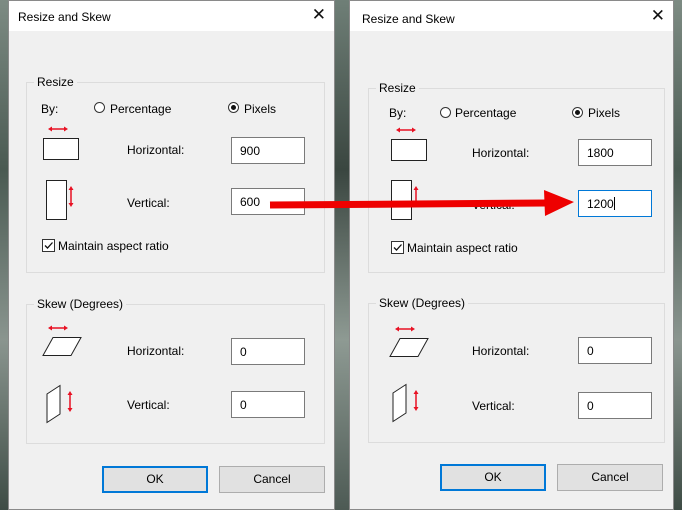 This screenshot has width=682, height=510. Describe the element at coordinates (4, 255) in the screenshot. I see `background-photo-left` at that location.